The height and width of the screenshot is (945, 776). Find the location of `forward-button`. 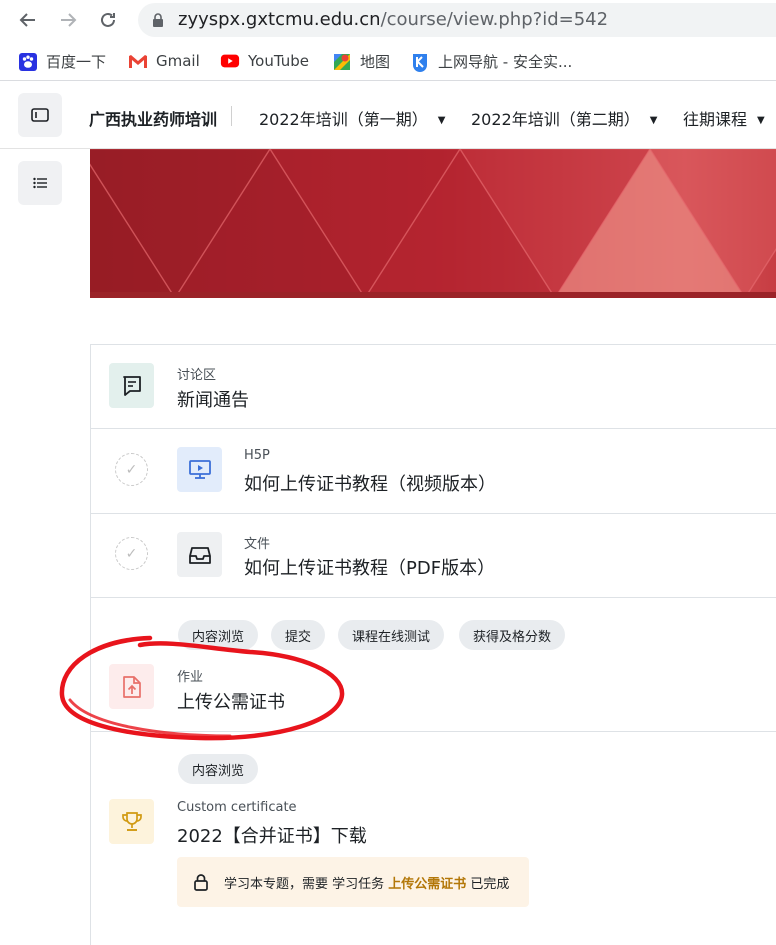

forward-button is located at coordinates (68, 20).